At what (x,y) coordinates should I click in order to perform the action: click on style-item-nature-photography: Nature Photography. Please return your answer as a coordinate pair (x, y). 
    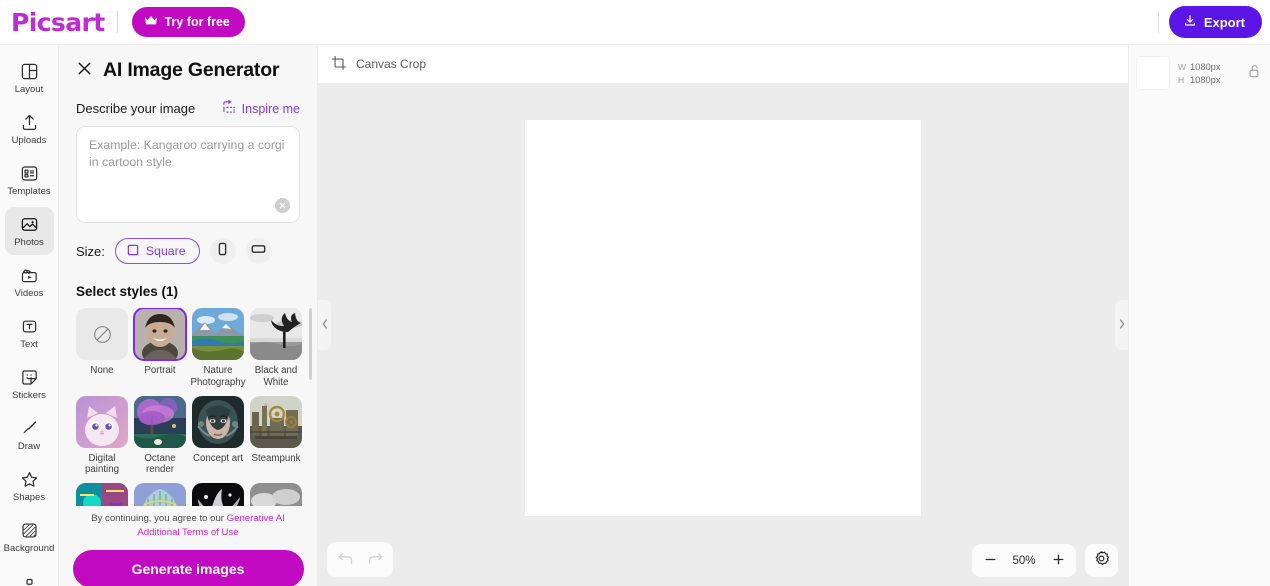
    Looking at the image, I should click on (218, 352).